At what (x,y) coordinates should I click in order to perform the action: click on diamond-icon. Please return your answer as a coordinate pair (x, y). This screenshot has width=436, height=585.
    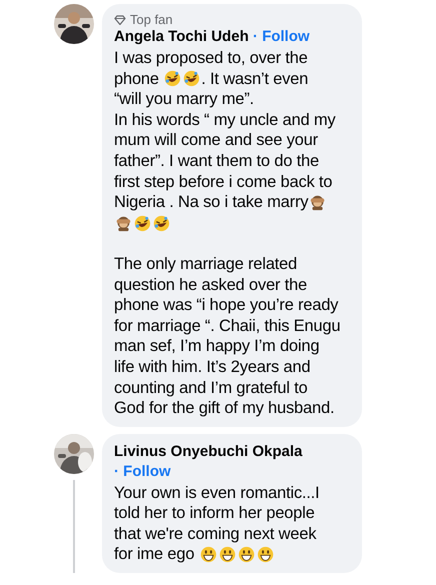
    Looking at the image, I should click on (120, 19).